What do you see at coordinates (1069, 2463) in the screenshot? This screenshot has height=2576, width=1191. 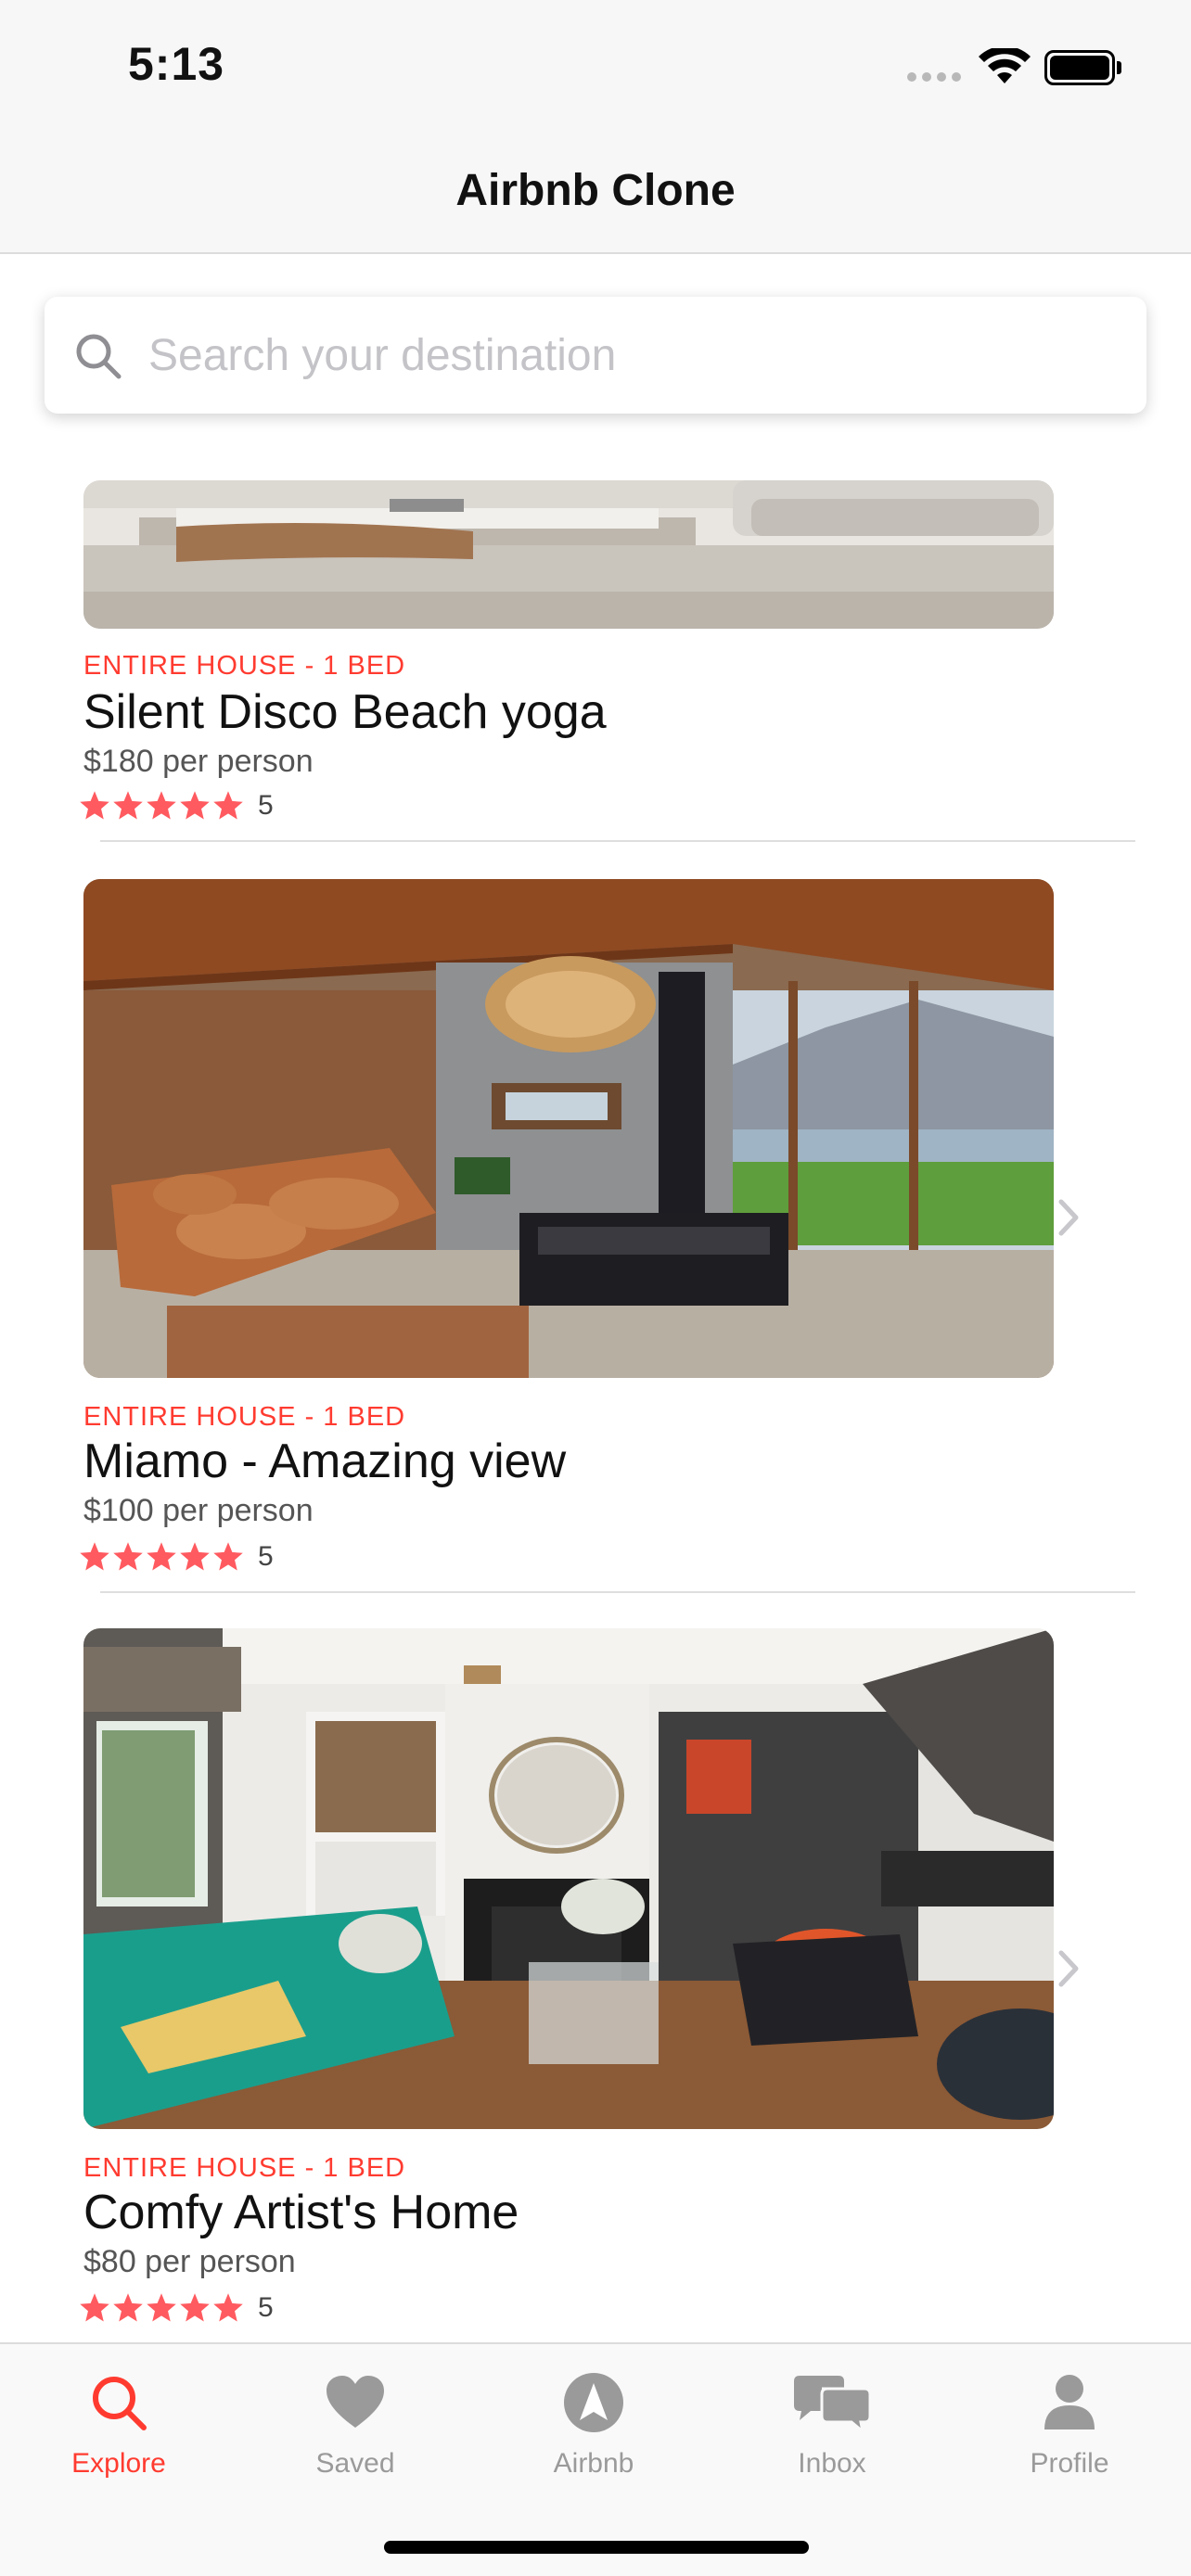 I see `tab-label: Profile` at bounding box center [1069, 2463].